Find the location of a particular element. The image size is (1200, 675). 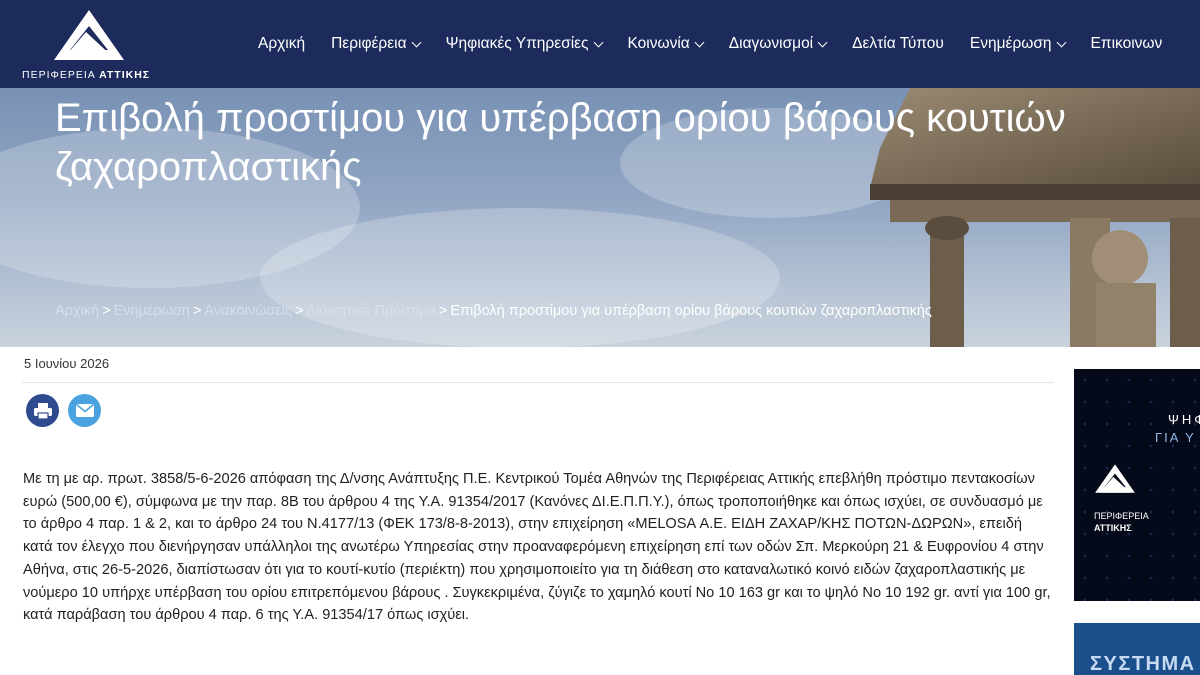

nav-item-4: Διαγωνισμοί is located at coordinates (778, 44).